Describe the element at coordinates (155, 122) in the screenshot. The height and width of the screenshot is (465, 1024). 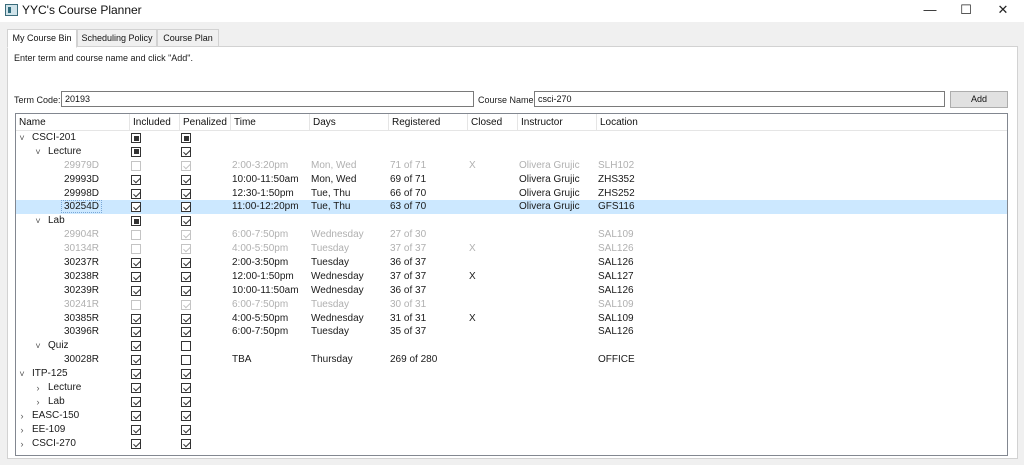
I see `column-header-included: Included` at that location.